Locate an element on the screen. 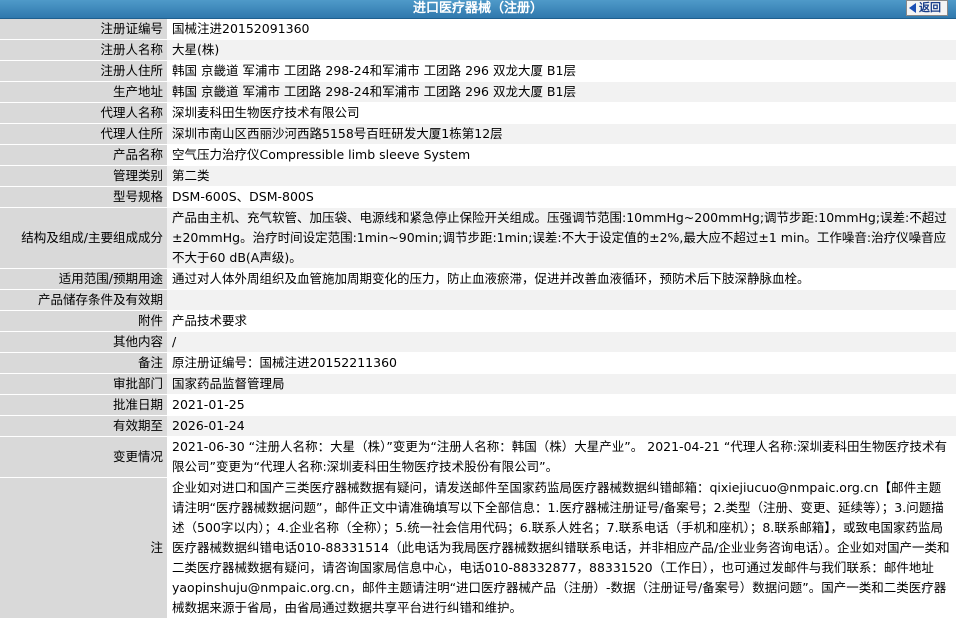  table-row: 注册人名称 大星(株) is located at coordinates (478, 50).